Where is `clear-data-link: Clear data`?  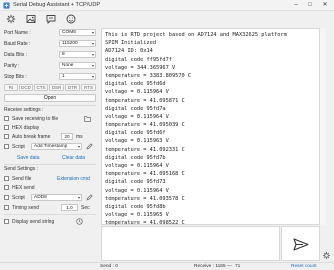
clear-data-link: Clear data is located at coordinates (73, 158).